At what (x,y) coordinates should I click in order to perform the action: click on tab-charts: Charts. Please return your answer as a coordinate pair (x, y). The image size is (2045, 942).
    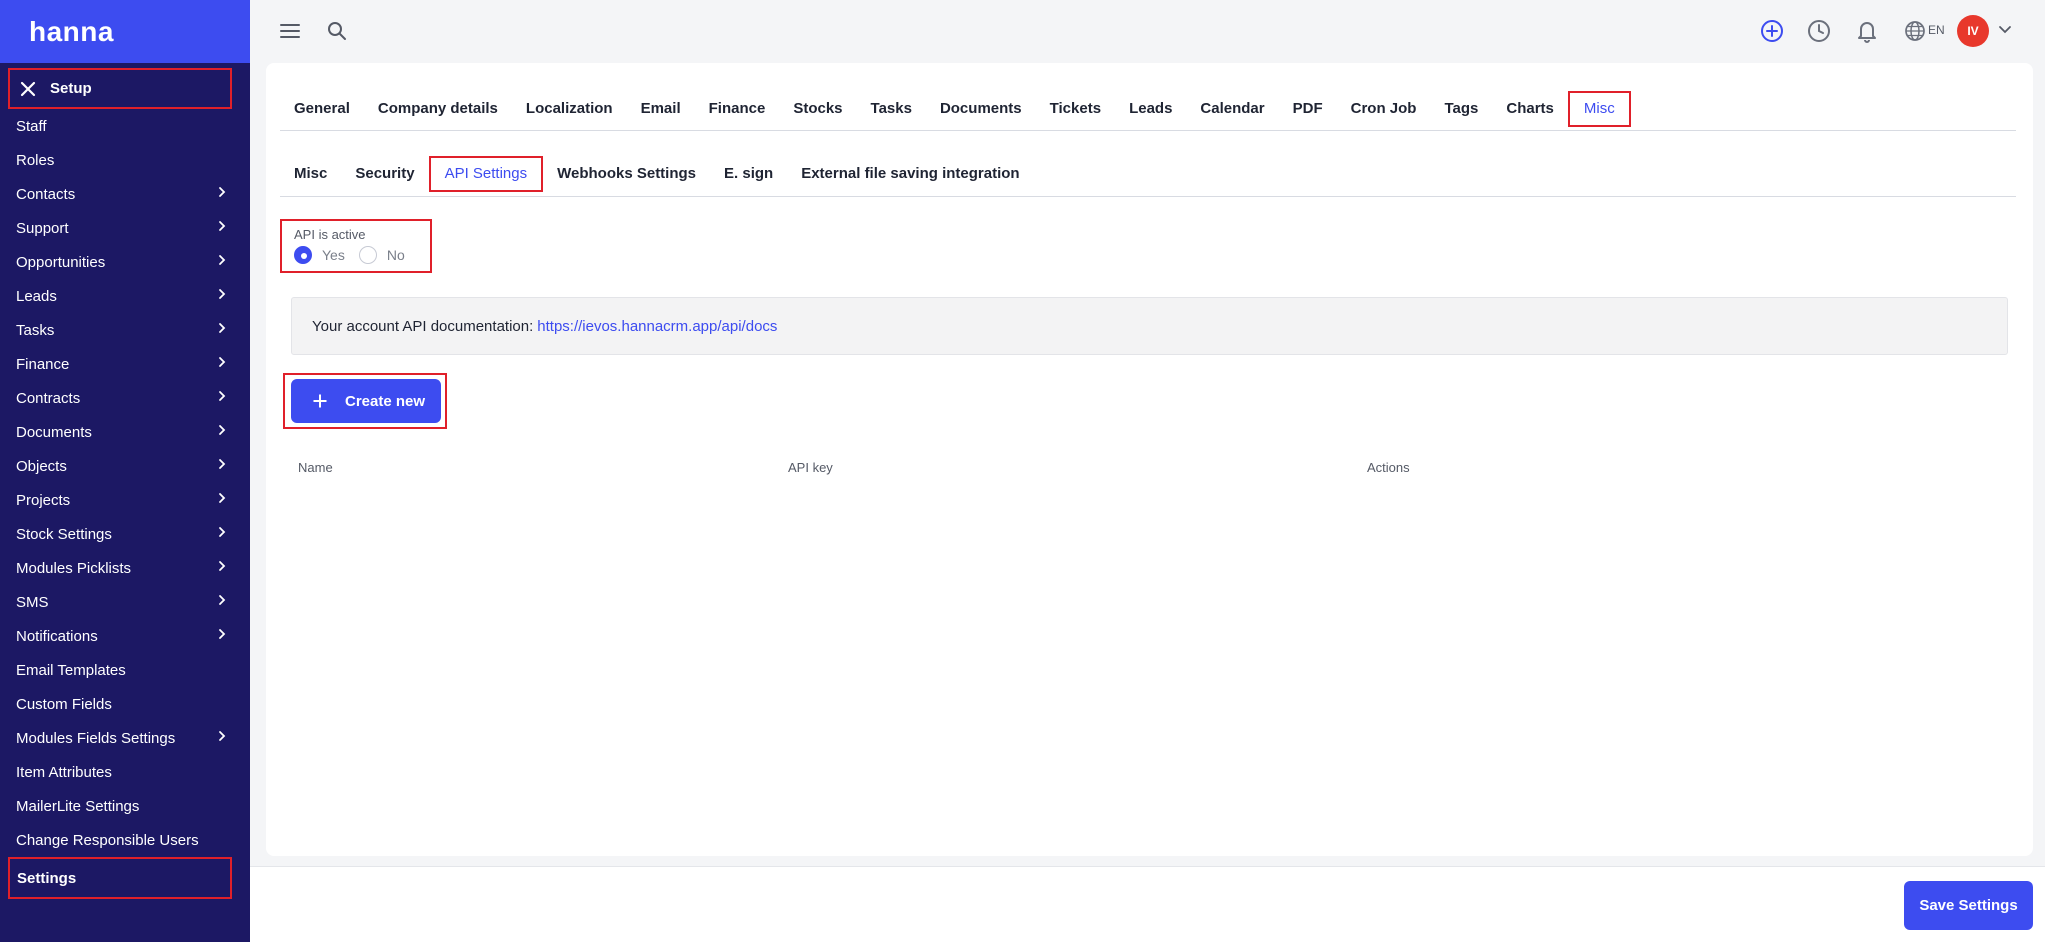
    Looking at the image, I should click on (1530, 109).